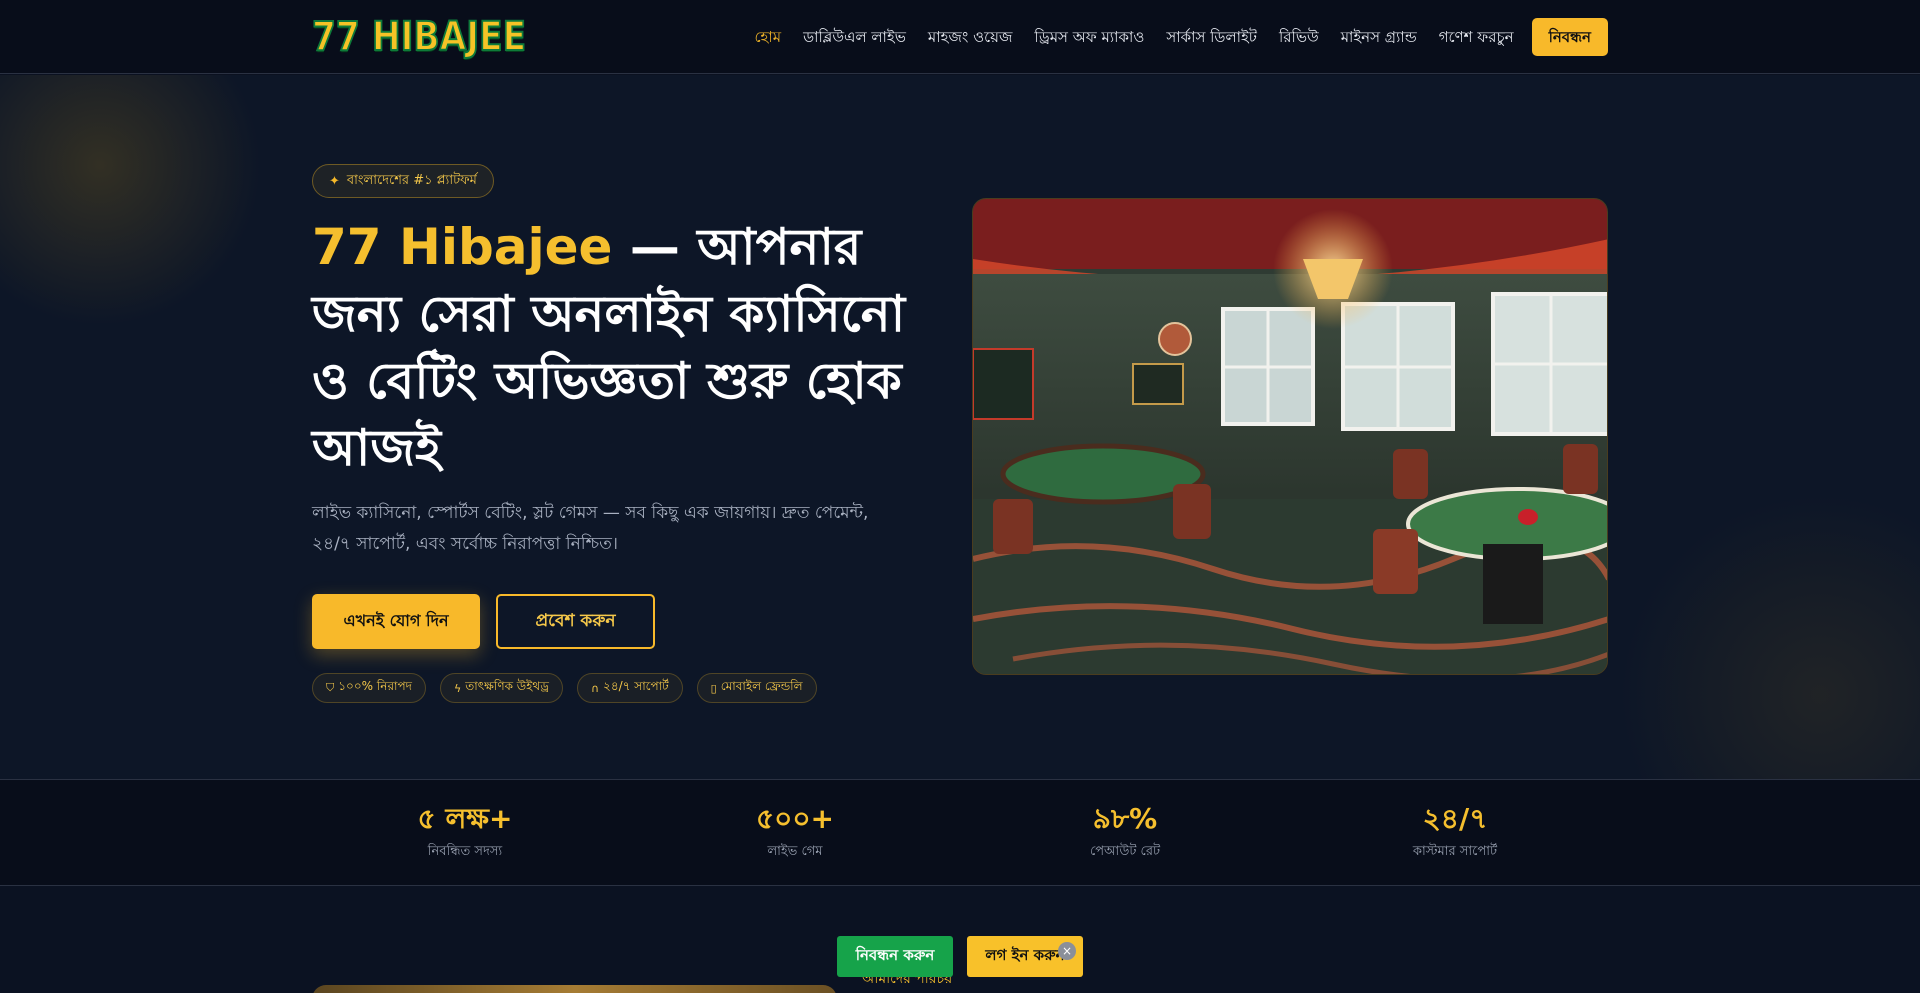 The width and height of the screenshot is (1920, 993). What do you see at coordinates (1125, 818) in the screenshot?
I see `stat-value: ৯৮%` at bounding box center [1125, 818].